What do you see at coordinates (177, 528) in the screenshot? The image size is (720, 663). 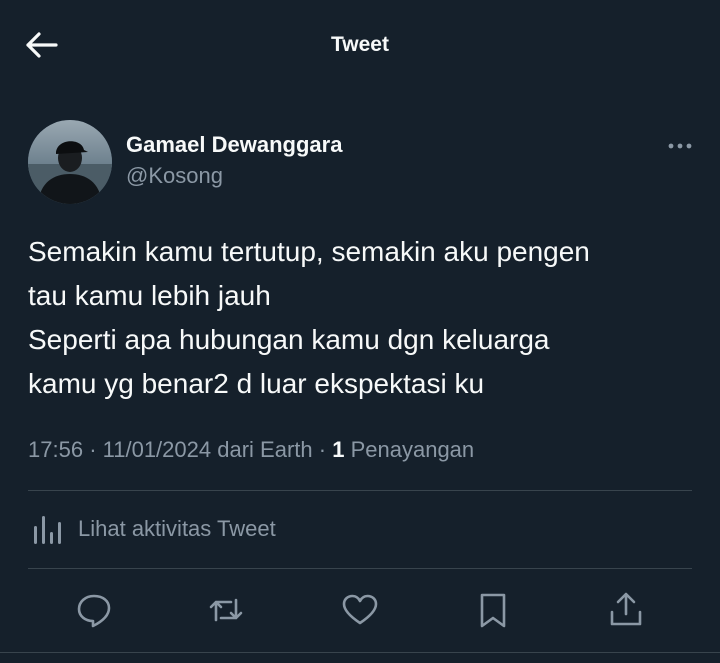 I see `view-activity-label: Lihat aktivitas Tweet` at bounding box center [177, 528].